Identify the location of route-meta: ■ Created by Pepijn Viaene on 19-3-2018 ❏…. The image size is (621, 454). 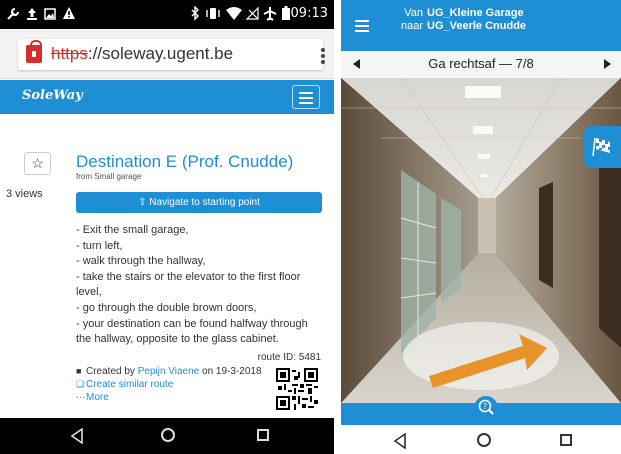
(169, 384).